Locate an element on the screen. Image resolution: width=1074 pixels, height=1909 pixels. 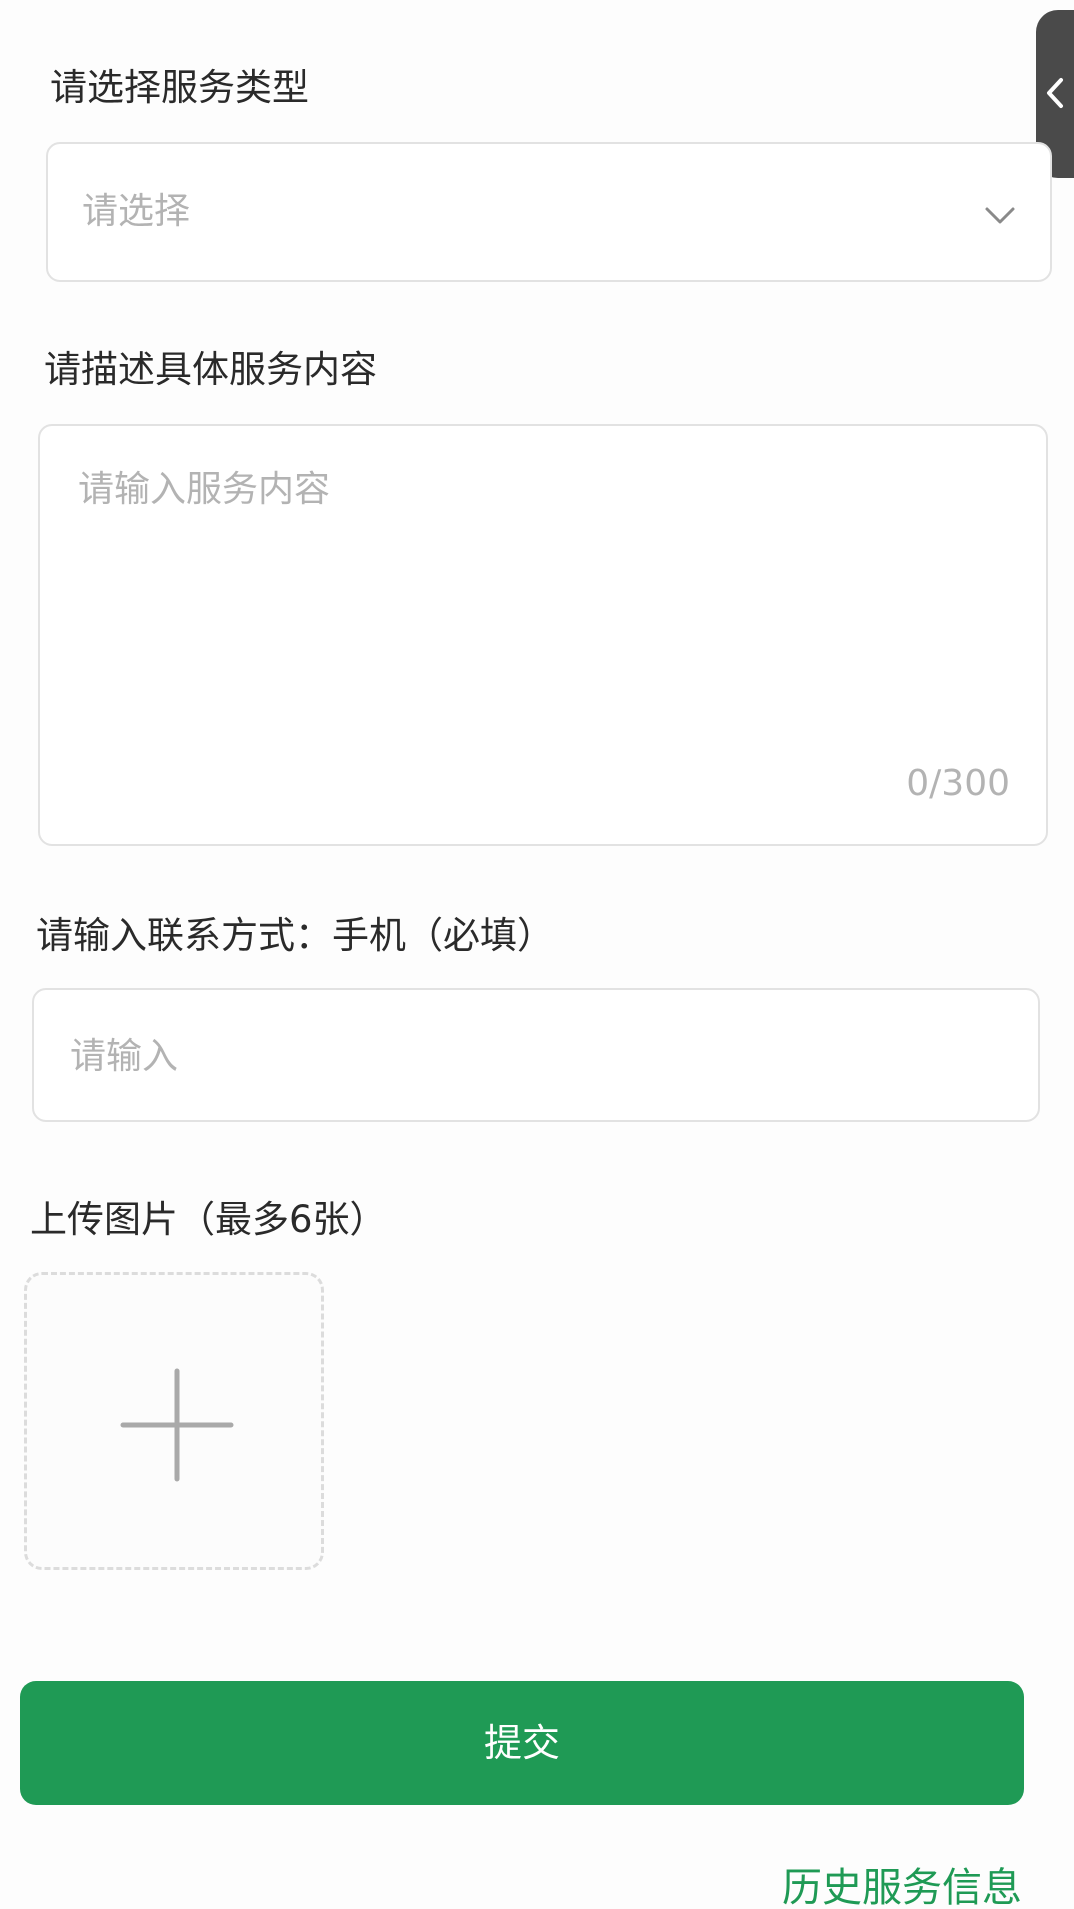
service-type-placeholder: 请选择 is located at coordinates (136, 211).